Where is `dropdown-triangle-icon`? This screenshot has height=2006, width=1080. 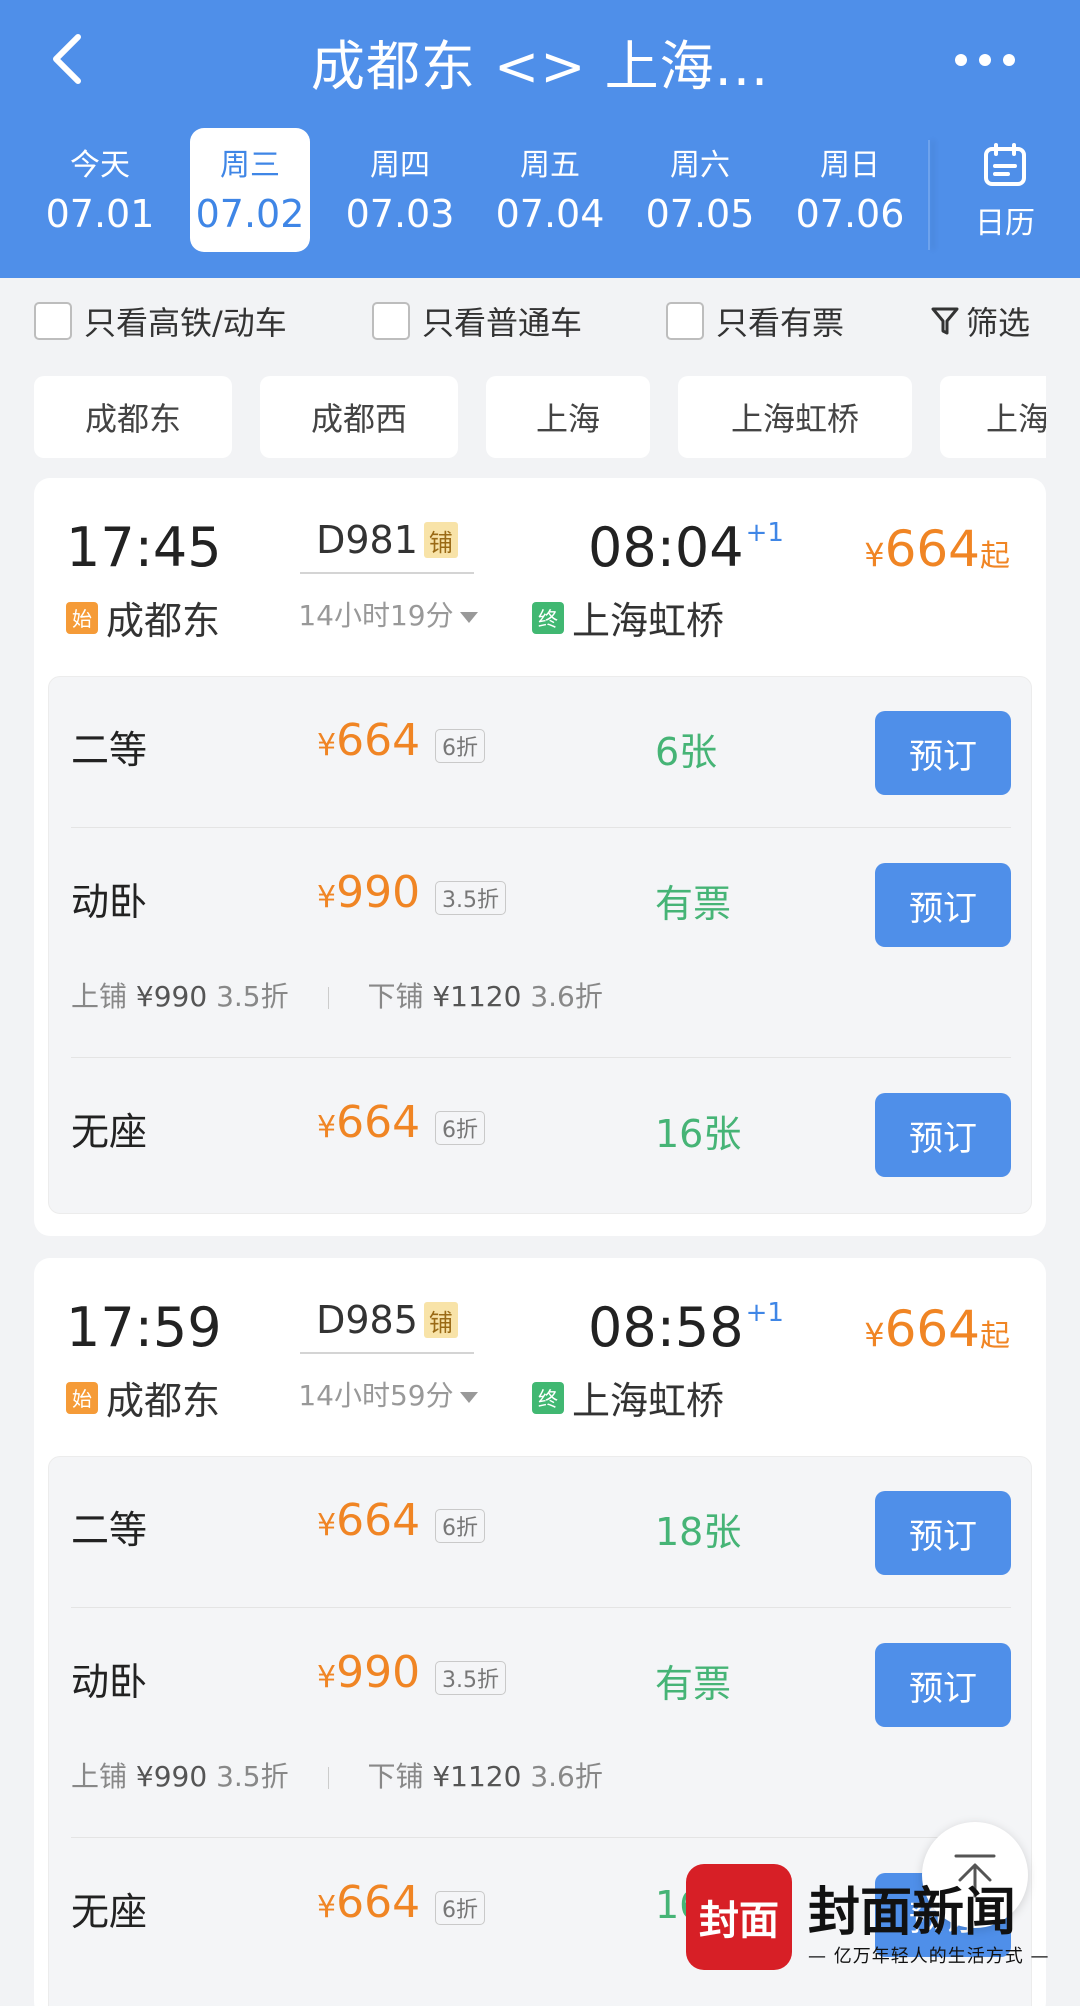
dropdown-triangle-icon is located at coordinates (468, 1397).